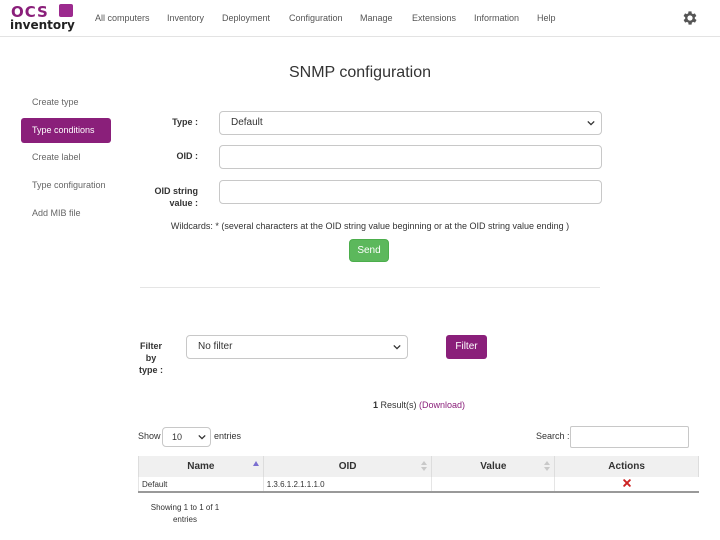 The image size is (720, 540). Describe the element at coordinates (553, 436) in the screenshot. I see `search-label: Search :` at that location.